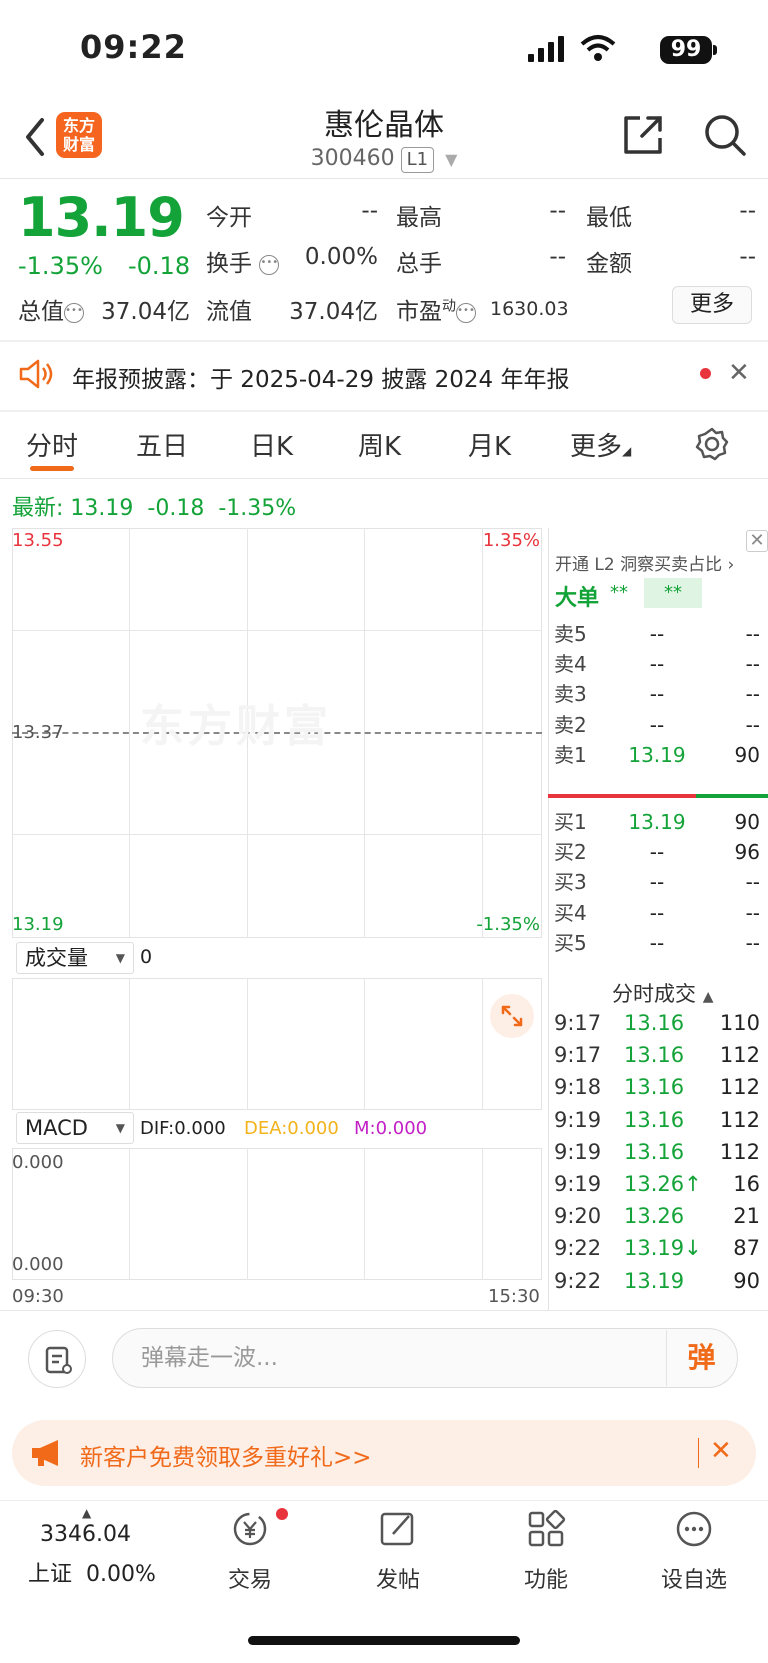 The image size is (768, 1663). I want to click on index-value: 3346.04, so click(85, 1534).